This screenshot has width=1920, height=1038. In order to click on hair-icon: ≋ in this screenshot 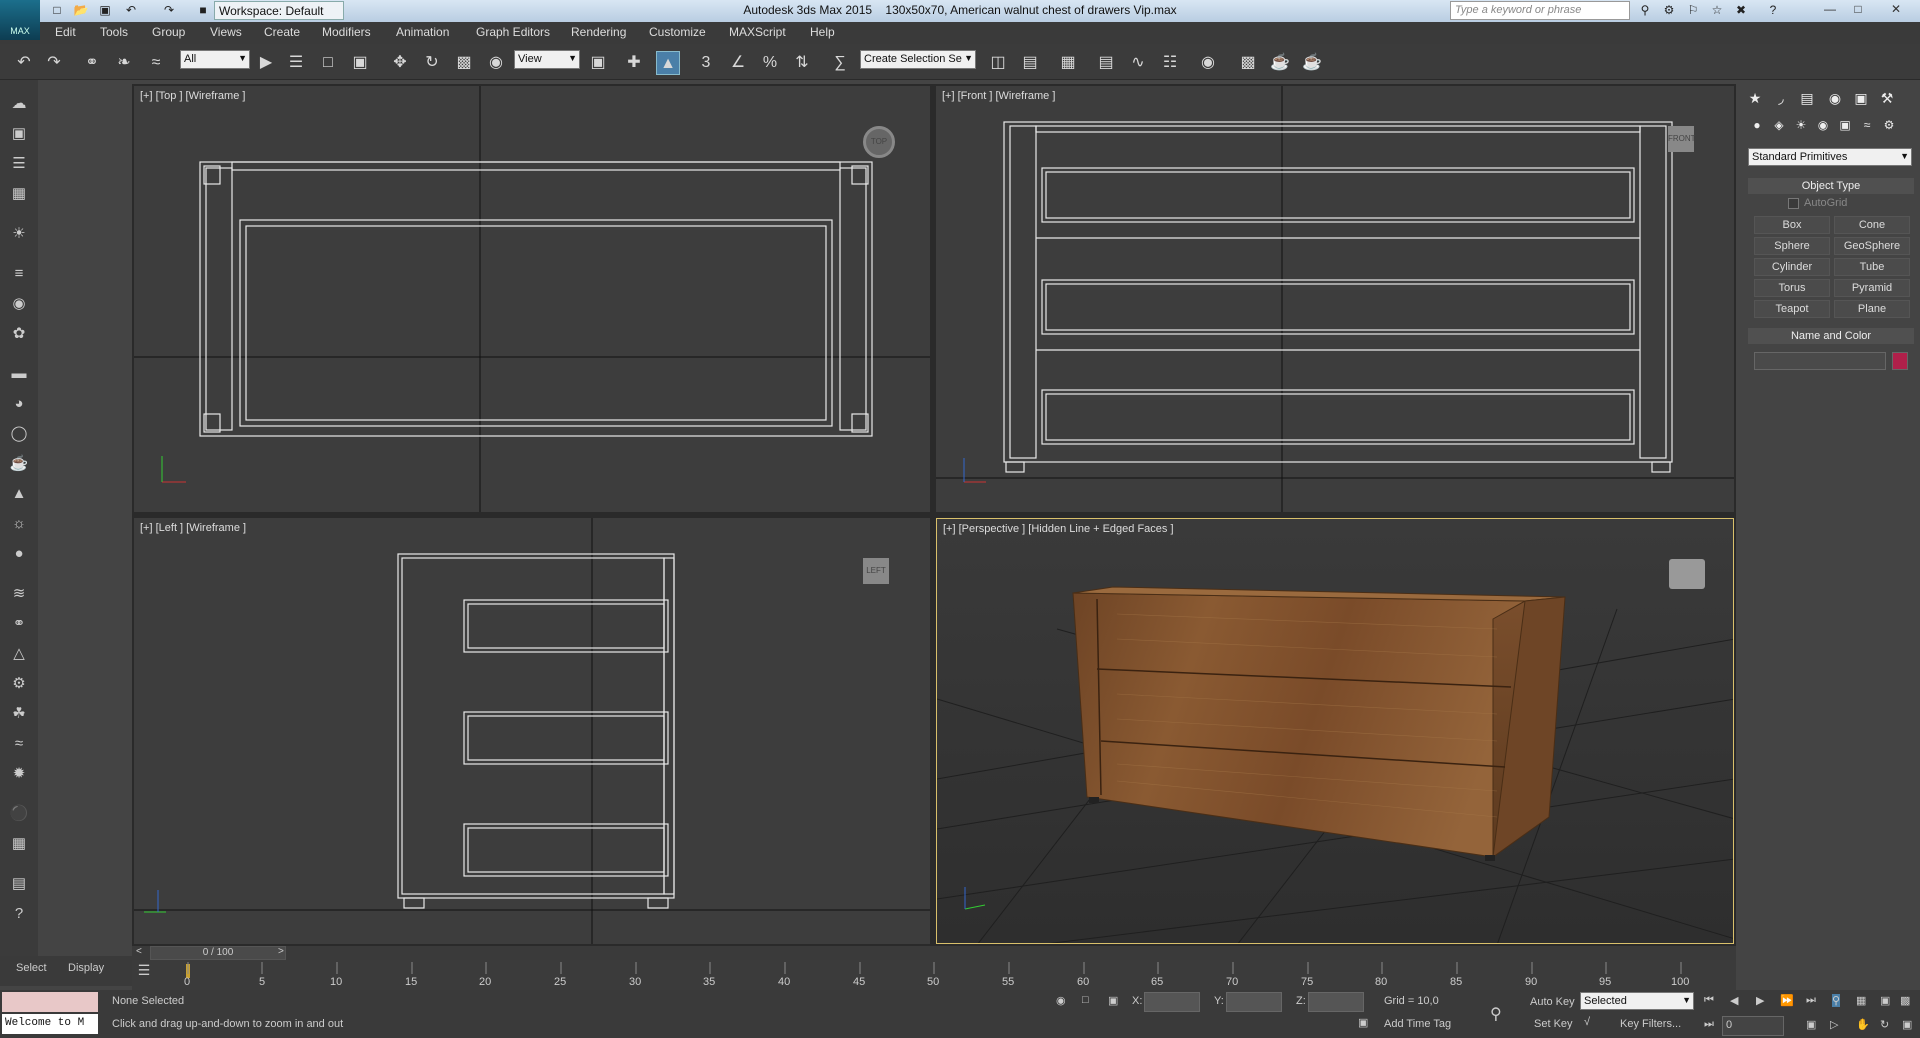, I will do `click(19, 594)`.